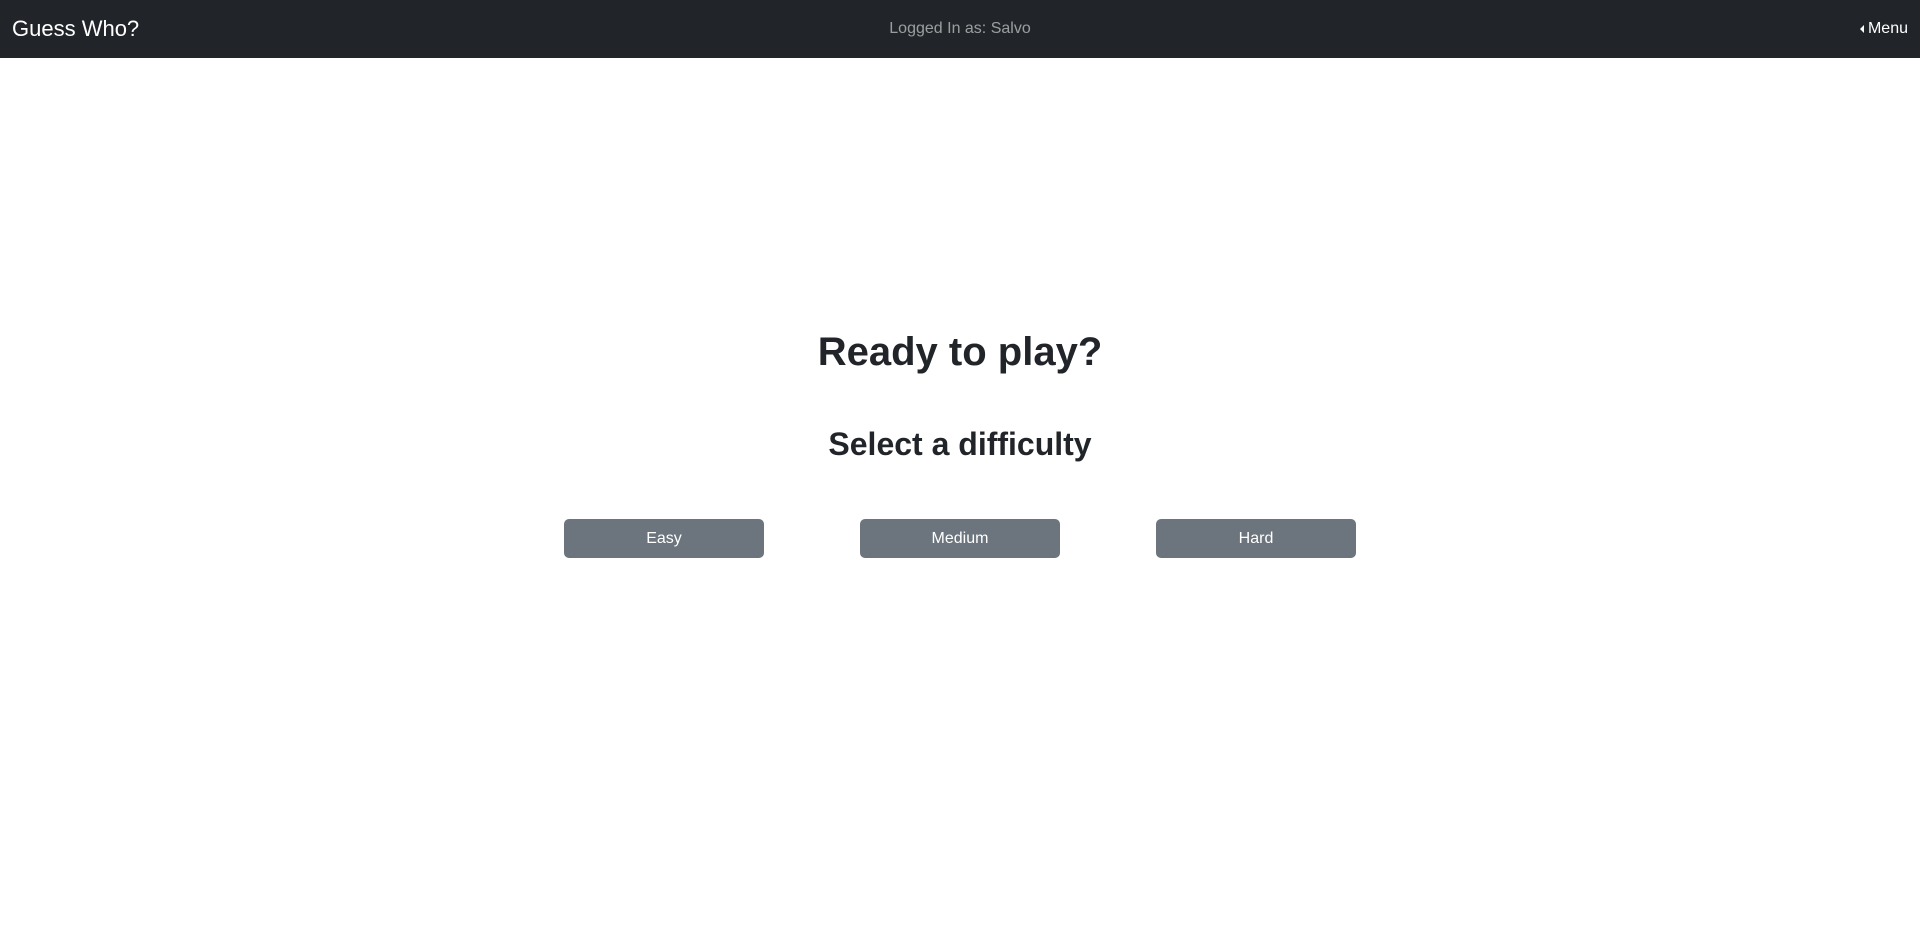 The height and width of the screenshot is (931, 1920). What do you see at coordinates (664, 538) in the screenshot?
I see `easy-button: Easy` at bounding box center [664, 538].